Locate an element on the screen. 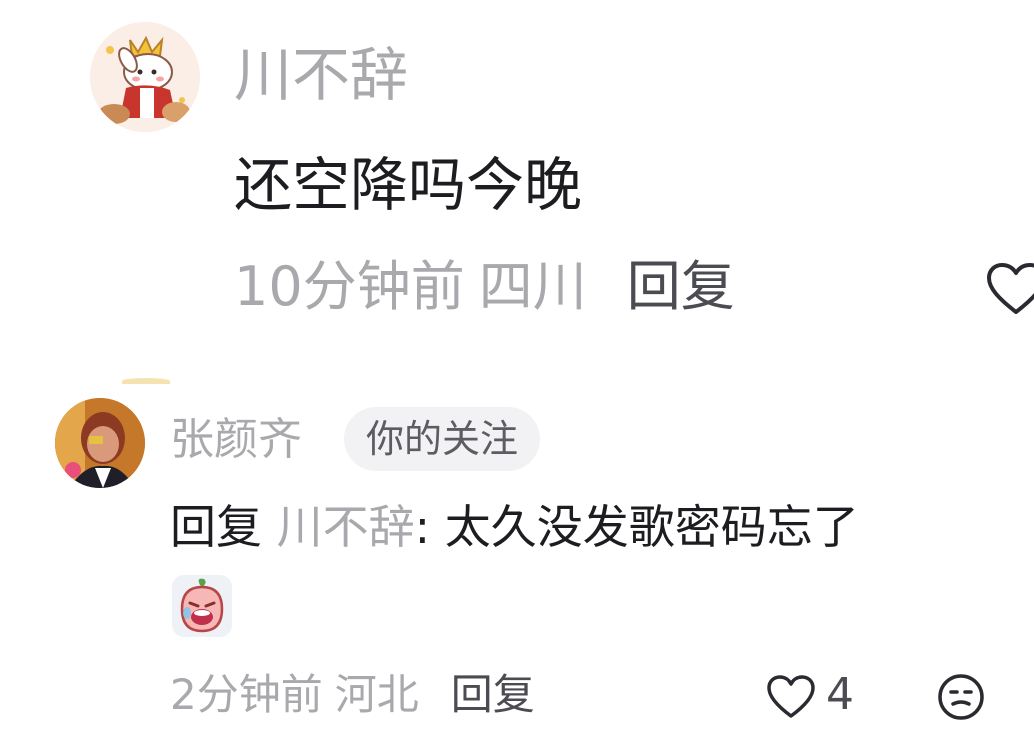 Image resolution: width=1034 pixels, height=752 pixels. like-count: 4 is located at coordinates (840, 694).